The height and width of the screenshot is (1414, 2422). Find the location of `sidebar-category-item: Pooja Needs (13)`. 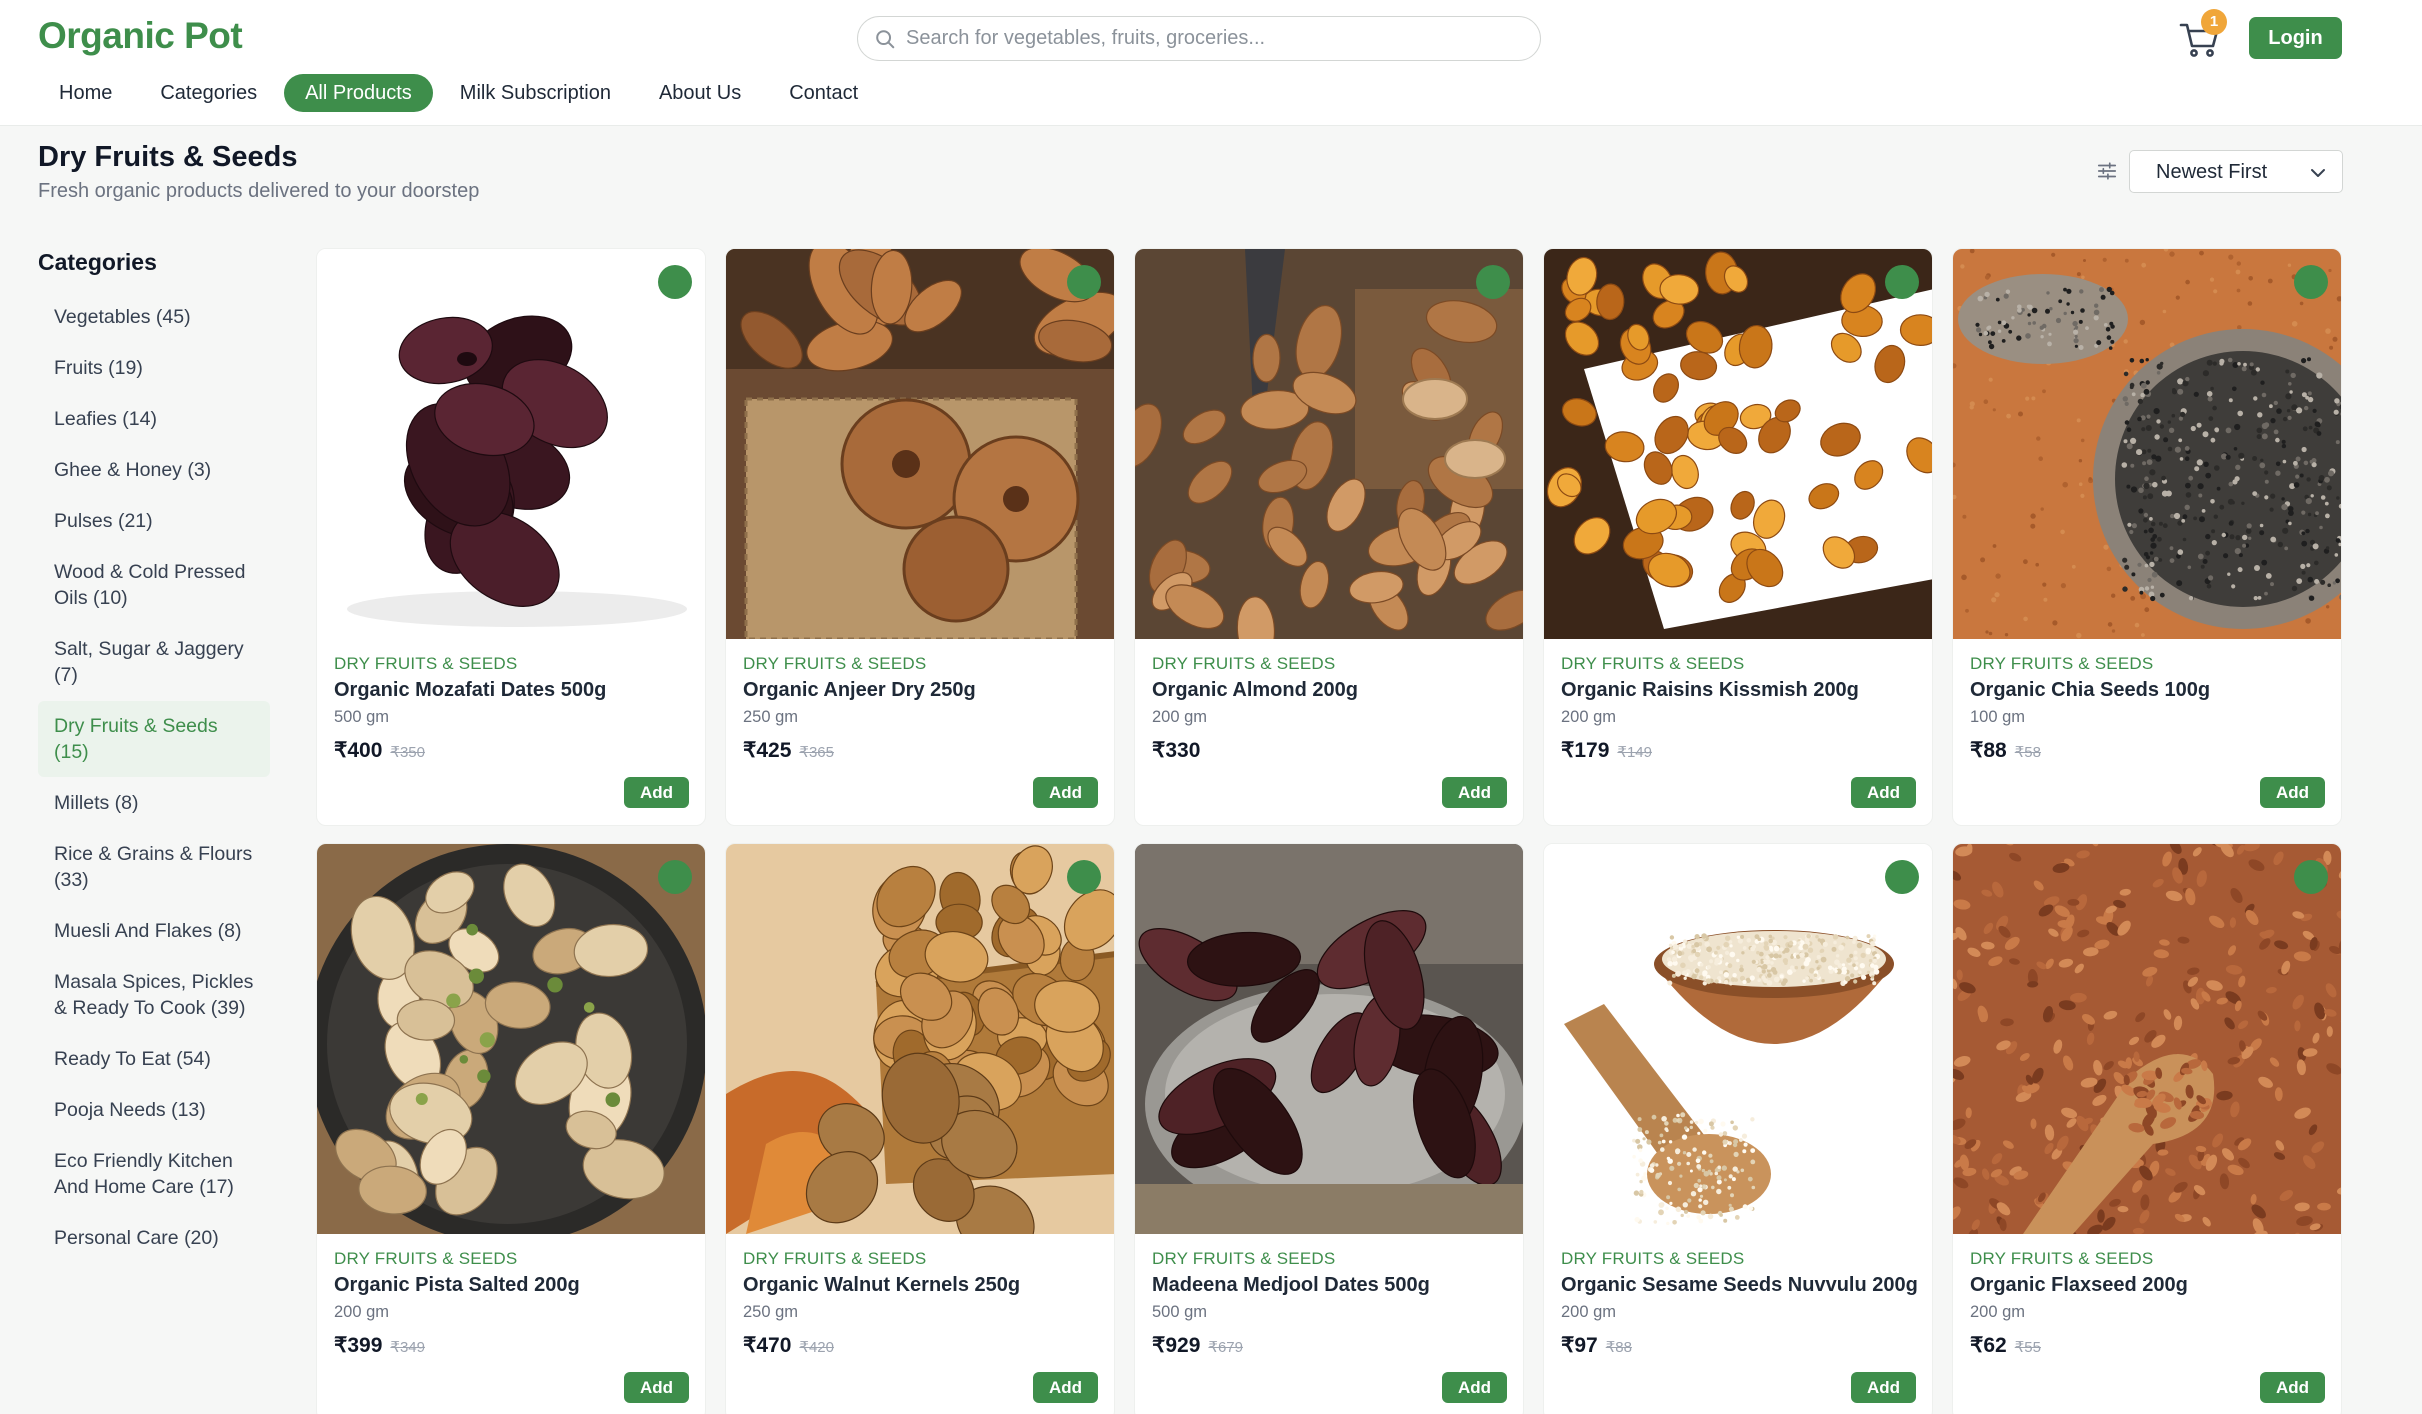

sidebar-category-item: Pooja Needs (13) is located at coordinates (154, 1110).